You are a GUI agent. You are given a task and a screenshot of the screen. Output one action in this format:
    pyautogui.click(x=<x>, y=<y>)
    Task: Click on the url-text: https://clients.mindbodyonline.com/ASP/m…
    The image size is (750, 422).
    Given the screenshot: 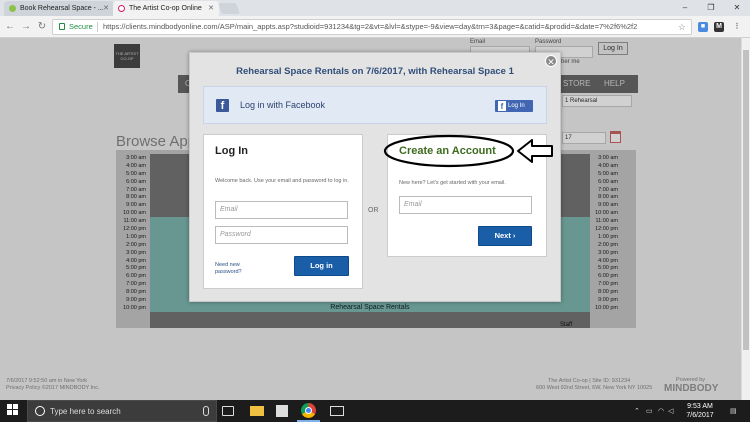 What is the action you would take?
    pyautogui.click(x=370, y=26)
    